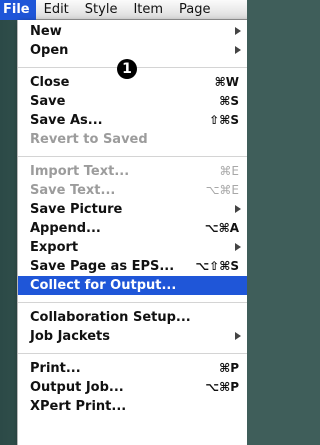 The width and height of the screenshot is (320, 445). Describe the element at coordinates (132, 101) in the screenshot. I see `menu-item-save: Save ⌘S` at that location.